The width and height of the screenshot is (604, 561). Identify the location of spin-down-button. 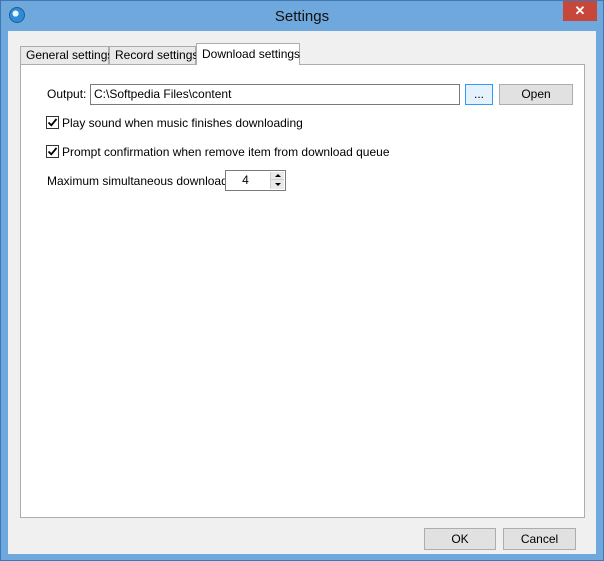
(277, 184).